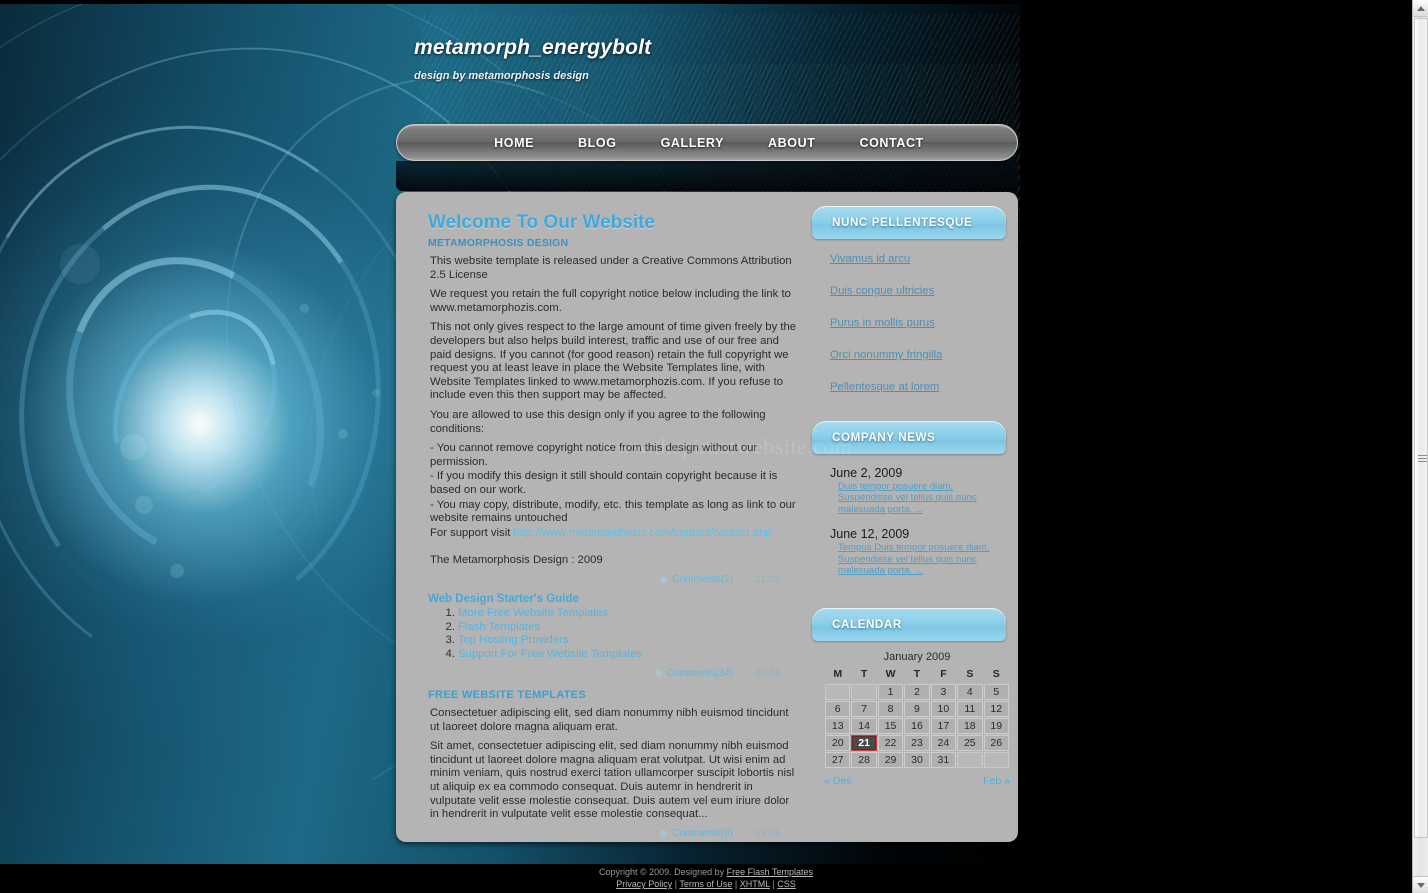 The image size is (1428, 893). What do you see at coordinates (943, 760) in the screenshot?
I see `calendar-day-cell: 31` at bounding box center [943, 760].